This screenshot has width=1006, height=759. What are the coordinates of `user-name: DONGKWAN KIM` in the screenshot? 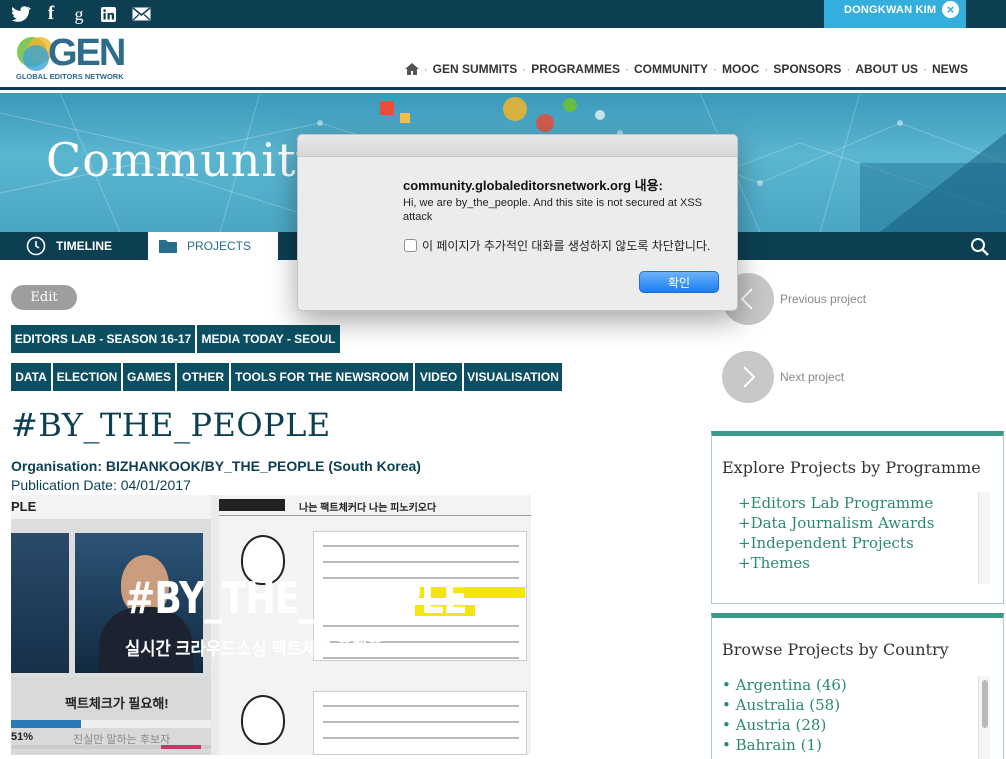 It's located at (890, 10).